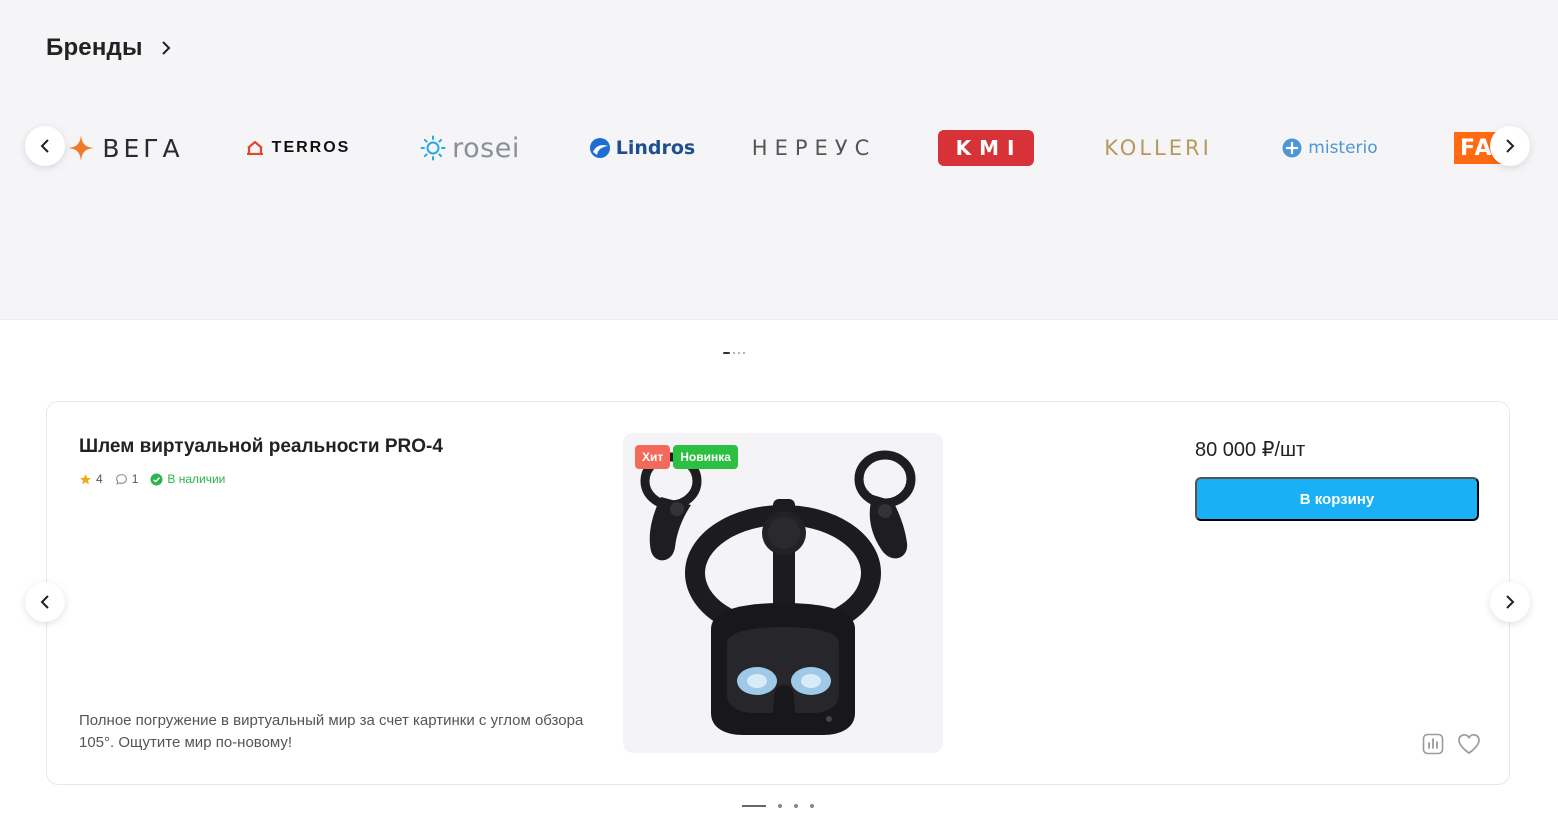 Image resolution: width=1558 pixels, height=836 pixels. I want to click on compare-icon, so click(1433, 744).